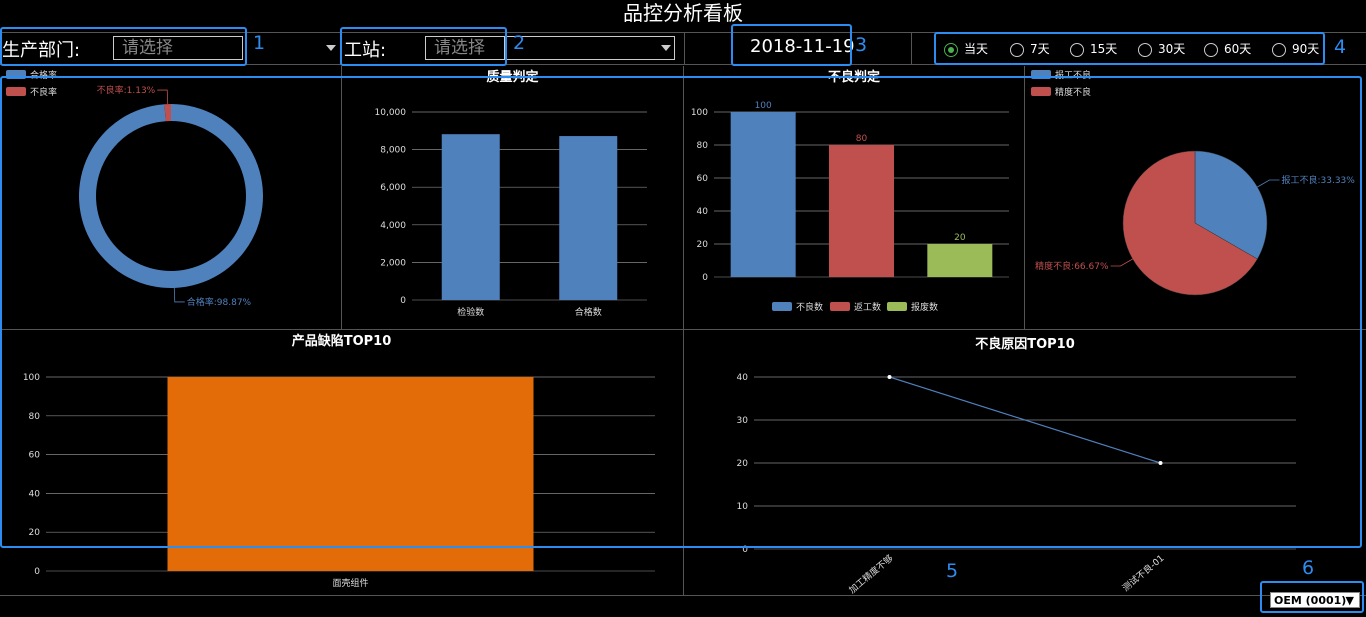 The width and height of the screenshot is (1366, 617). Describe the element at coordinates (126, 90) in the screenshot. I see `pie-slice-label: 不良率:1.13%` at that location.